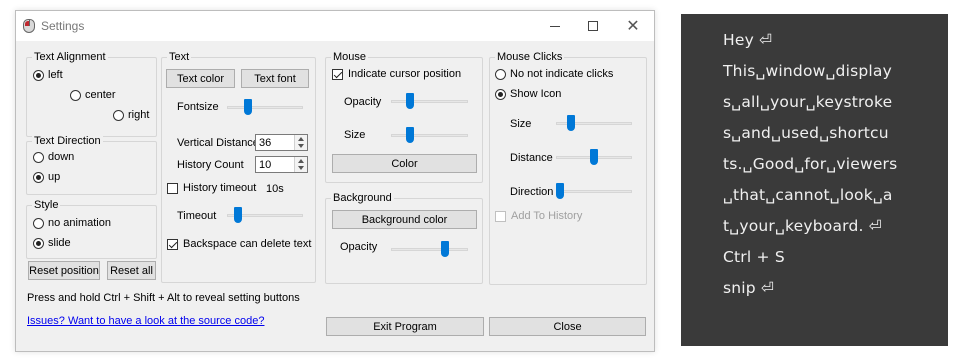  Describe the element at coordinates (404, 163) in the screenshot. I see `mouse-color-button: Color` at that location.